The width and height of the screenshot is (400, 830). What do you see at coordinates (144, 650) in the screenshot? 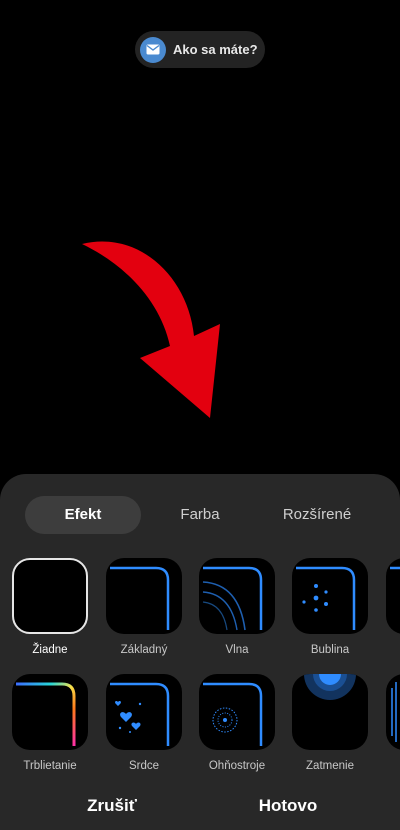
I see `effect-label: Základný` at bounding box center [144, 650].